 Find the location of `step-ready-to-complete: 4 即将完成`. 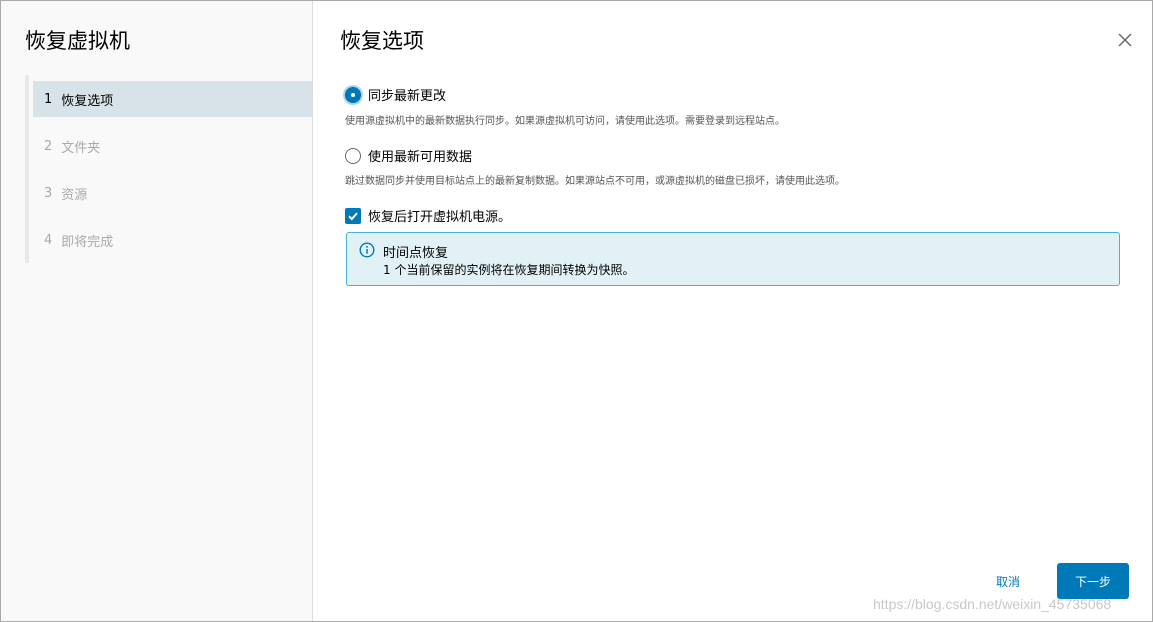

step-ready-to-complete: 4 即将完成 is located at coordinates (172, 240).